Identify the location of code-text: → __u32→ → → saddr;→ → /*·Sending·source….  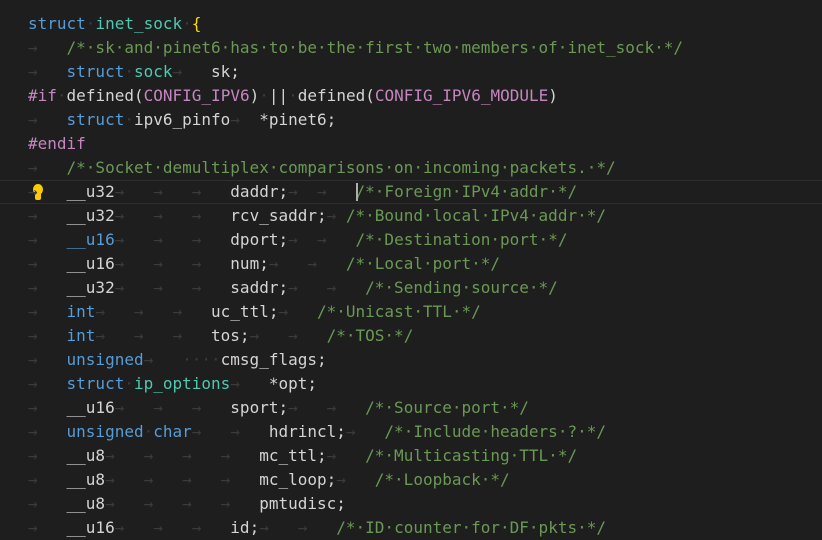
(293, 288).